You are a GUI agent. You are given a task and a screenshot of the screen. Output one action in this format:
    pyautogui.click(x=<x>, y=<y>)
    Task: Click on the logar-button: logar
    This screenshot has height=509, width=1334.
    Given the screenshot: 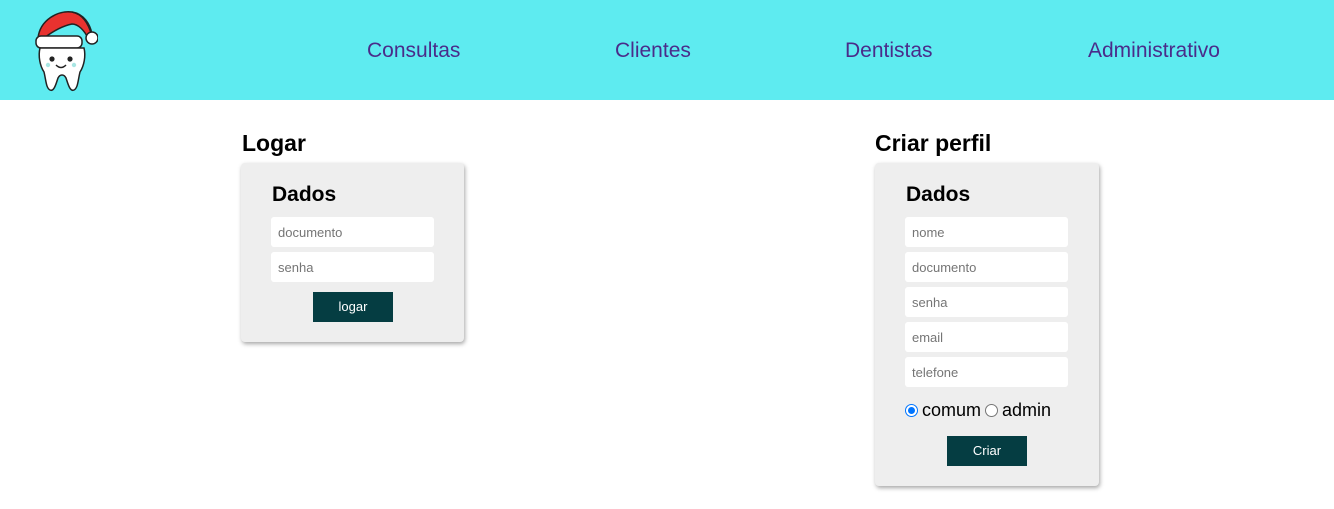 What is the action you would take?
    pyautogui.click(x=353, y=307)
    